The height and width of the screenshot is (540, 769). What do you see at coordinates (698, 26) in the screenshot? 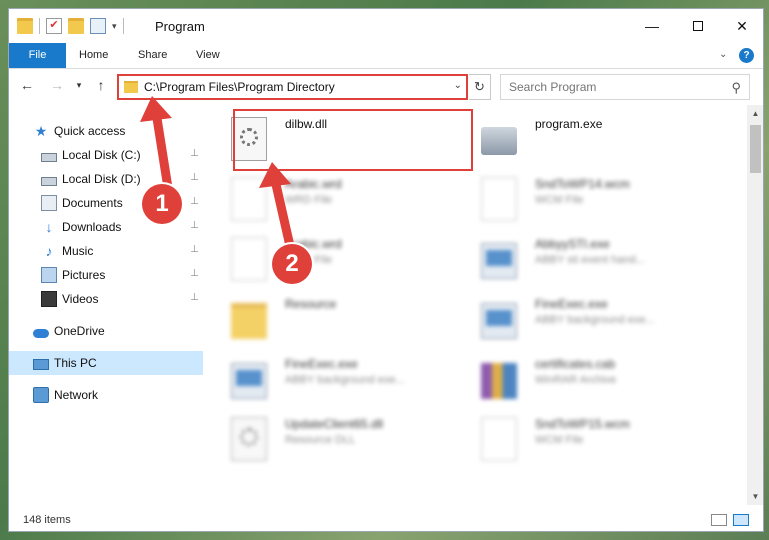
I see `maximize-button` at bounding box center [698, 26].